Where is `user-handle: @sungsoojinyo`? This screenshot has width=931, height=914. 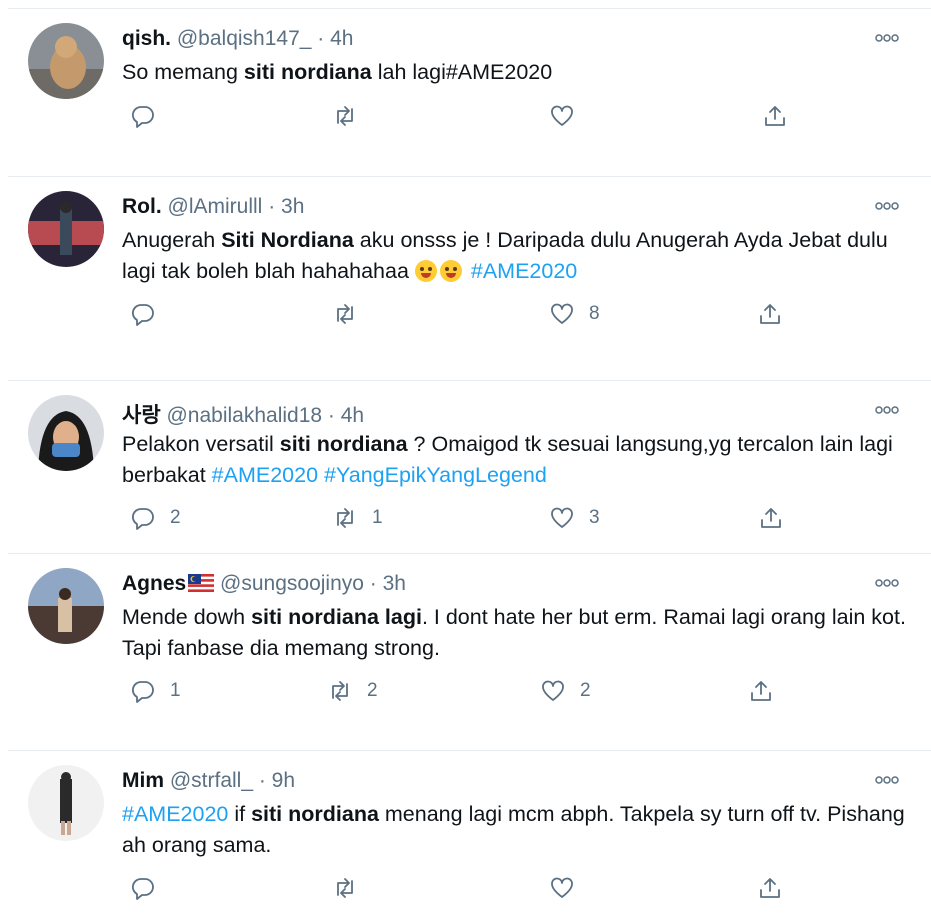 user-handle: @sungsoojinyo is located at coordinates (292, 583).